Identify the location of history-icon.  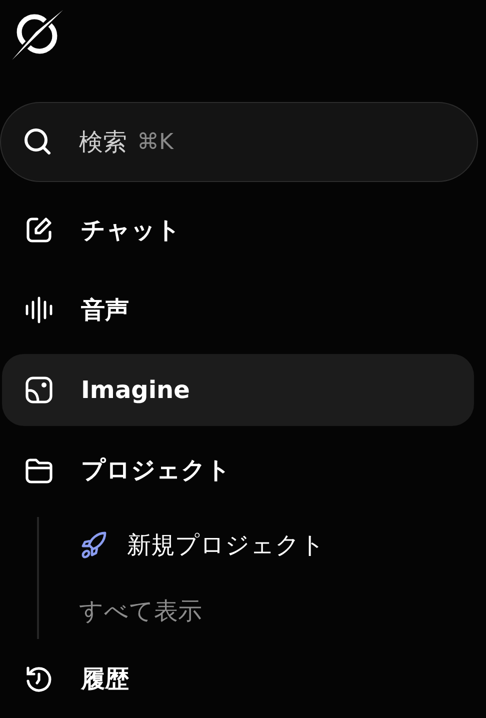
(39, 679).